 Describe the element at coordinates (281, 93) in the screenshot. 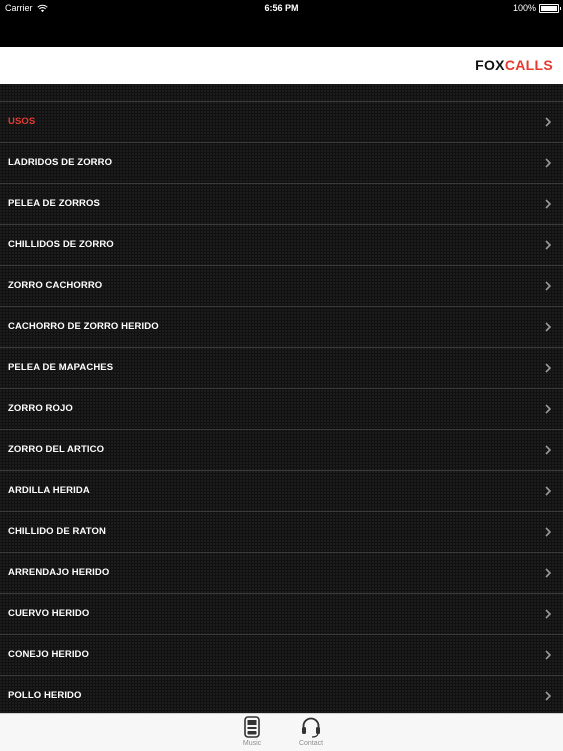

I see `list-top-spacer` at that location.